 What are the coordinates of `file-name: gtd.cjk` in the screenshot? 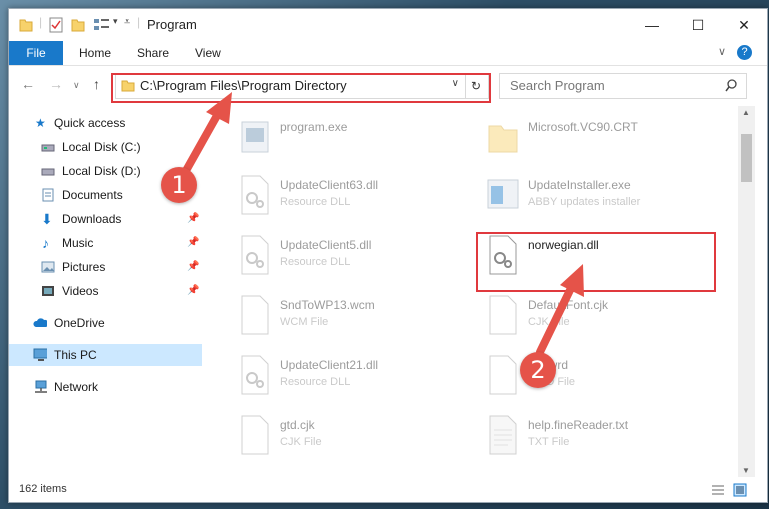 It's located at (297, 425).